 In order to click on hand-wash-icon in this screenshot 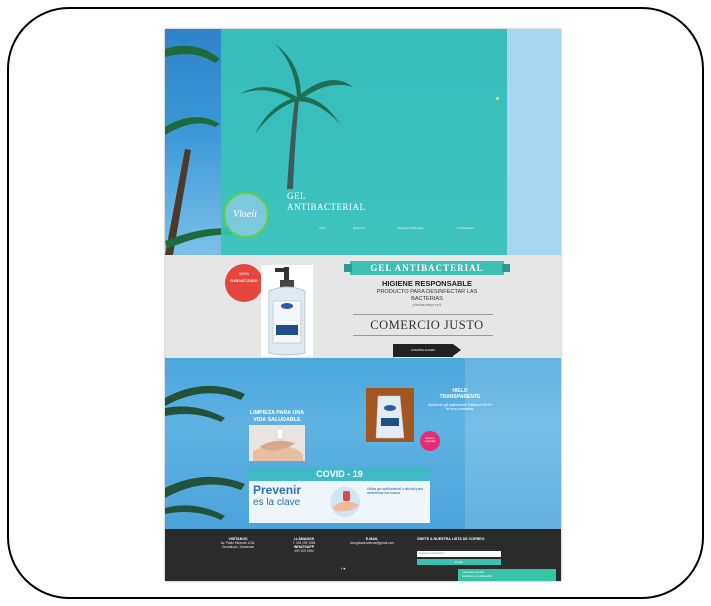, I will do `click(345, 502)`.